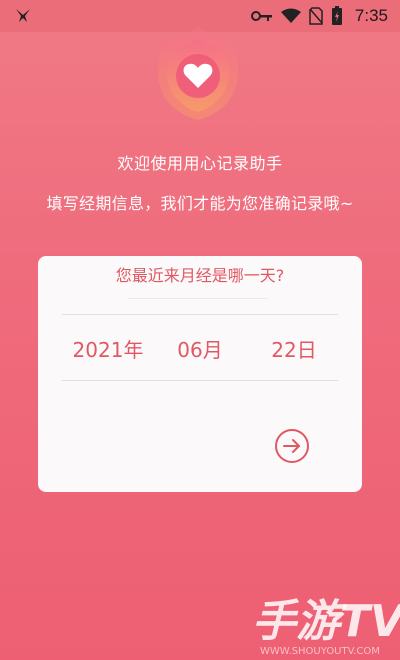 The image size is (400, 660). Describe the element at coordinates (371, 15) in the screenshot. I see `status-time: 7:35` at that location.